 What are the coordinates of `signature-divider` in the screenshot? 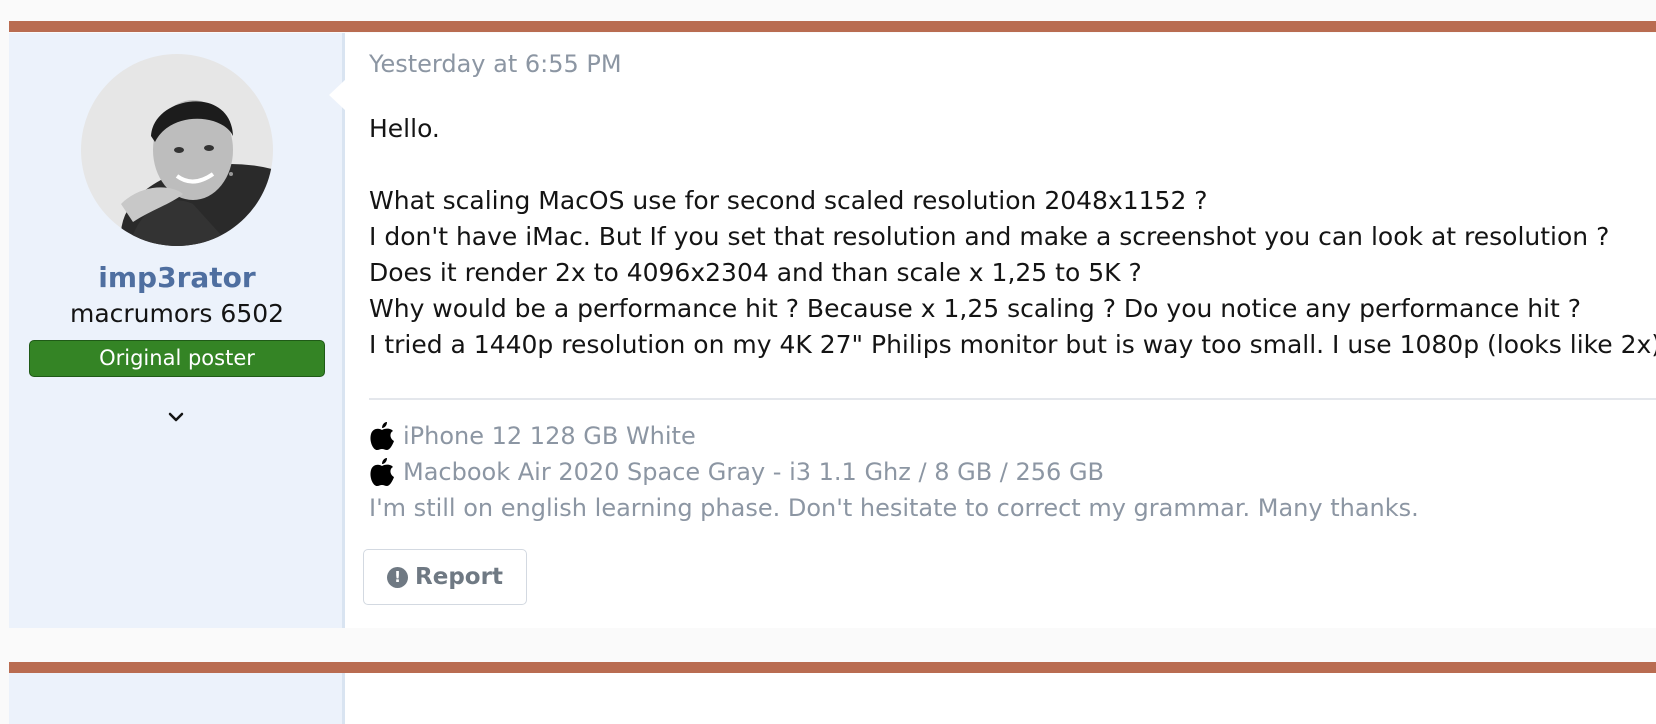 It's located at (1012, 399).